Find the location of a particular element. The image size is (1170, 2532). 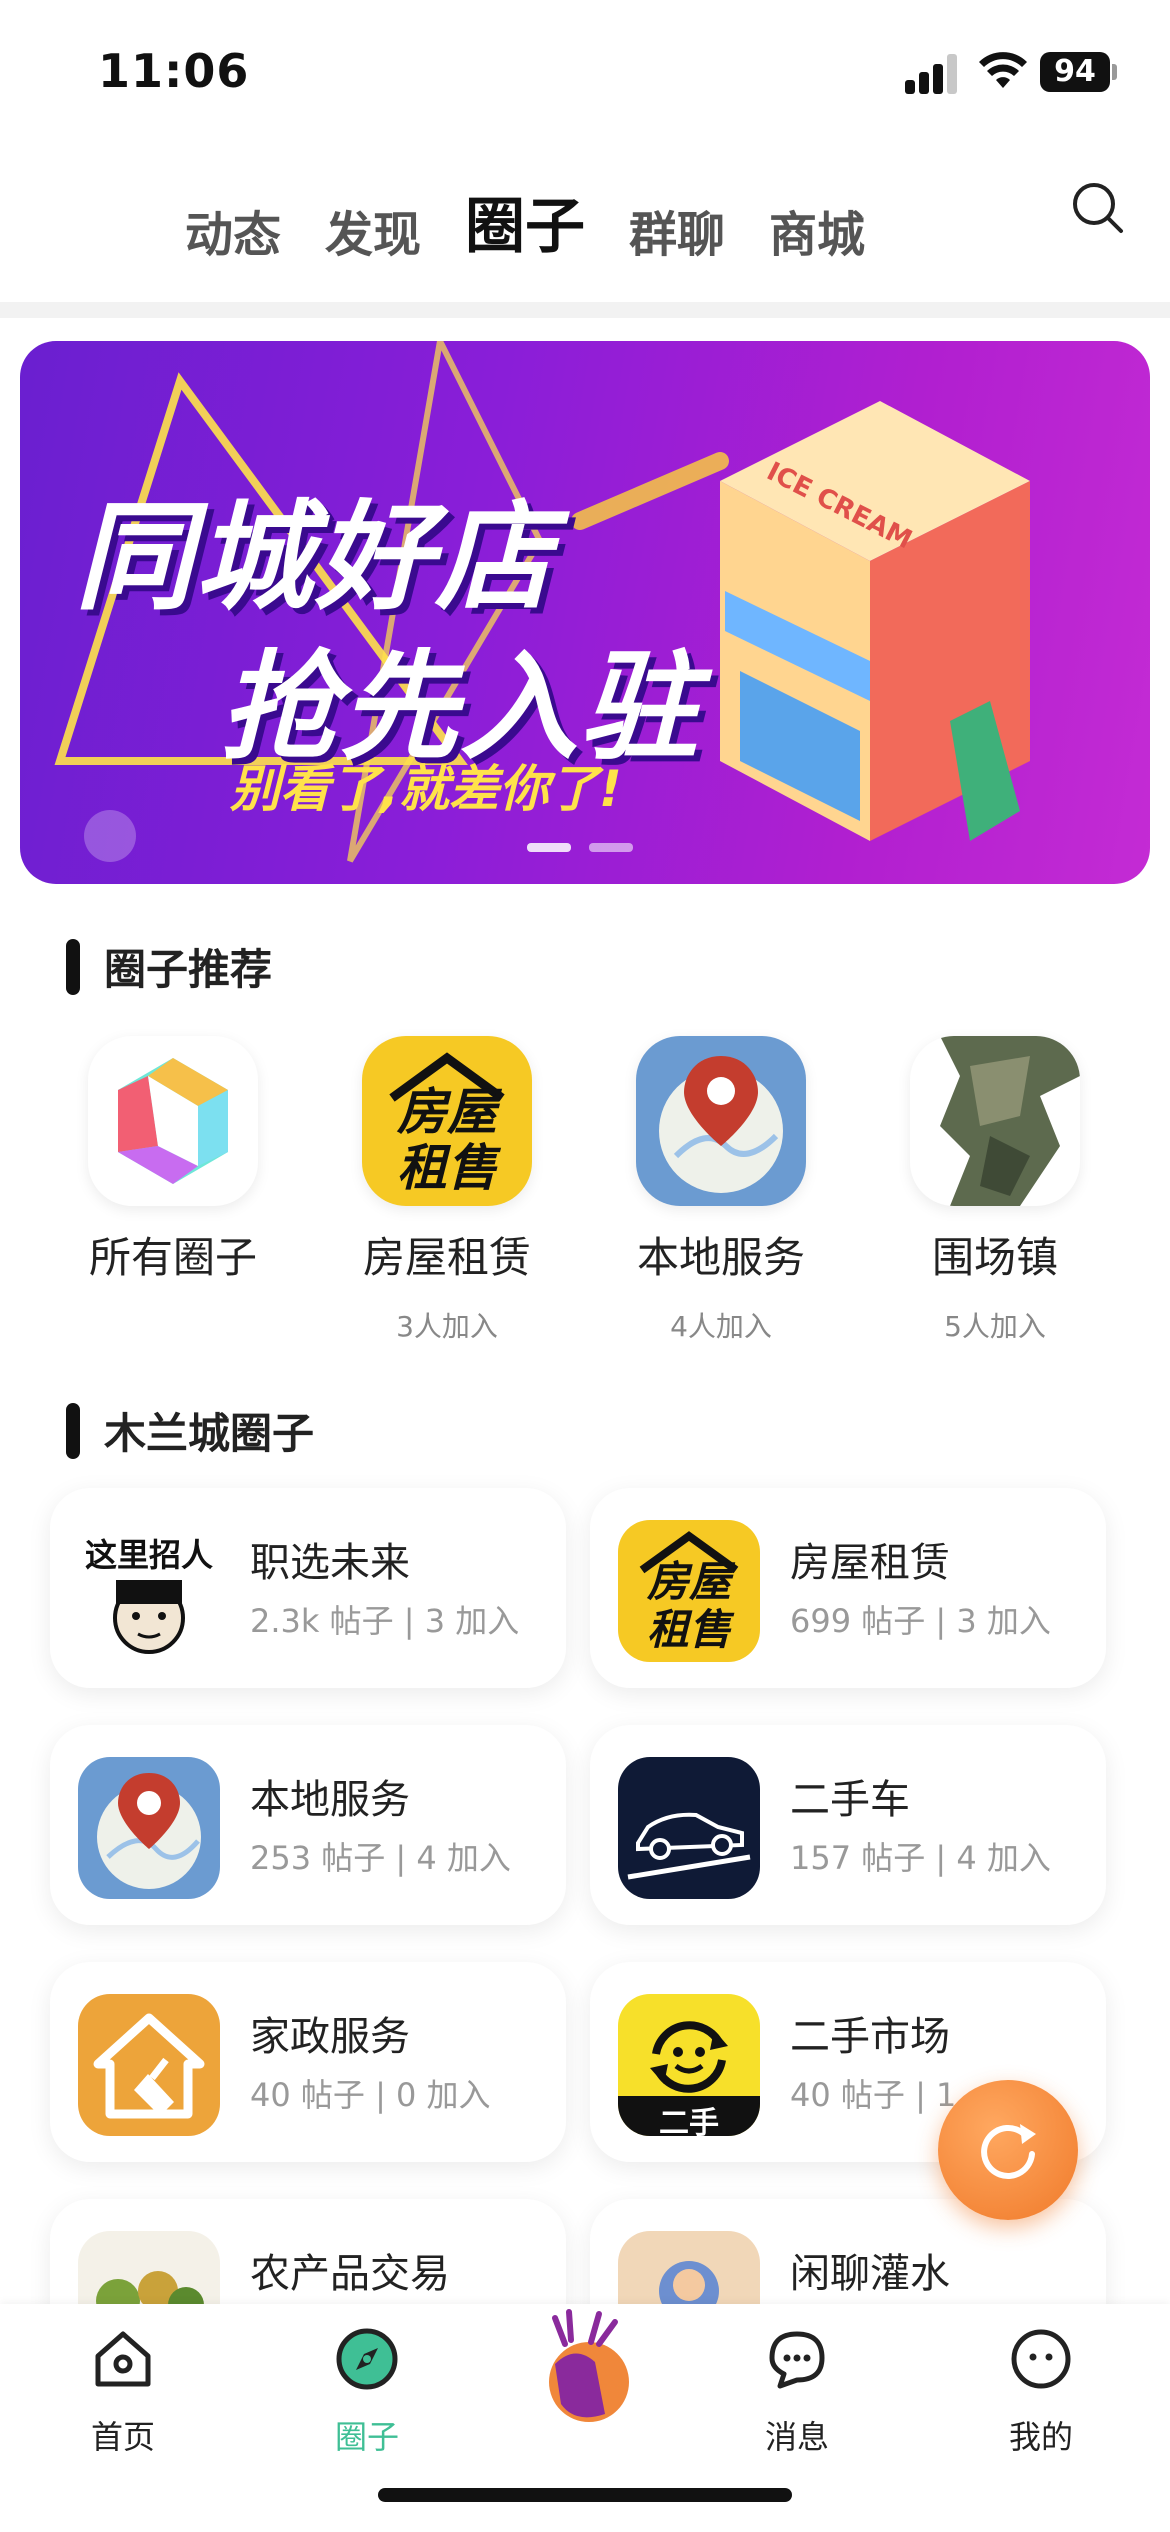

divider is located at coordinates (585, 310).